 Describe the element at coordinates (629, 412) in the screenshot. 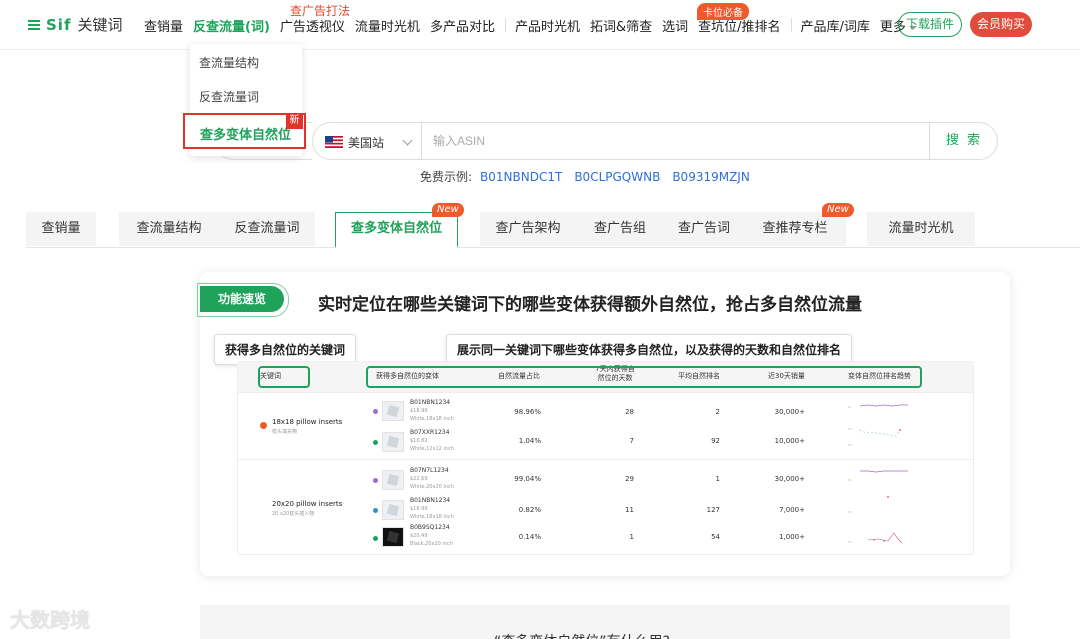

I see `days-cell: 28` at that location.